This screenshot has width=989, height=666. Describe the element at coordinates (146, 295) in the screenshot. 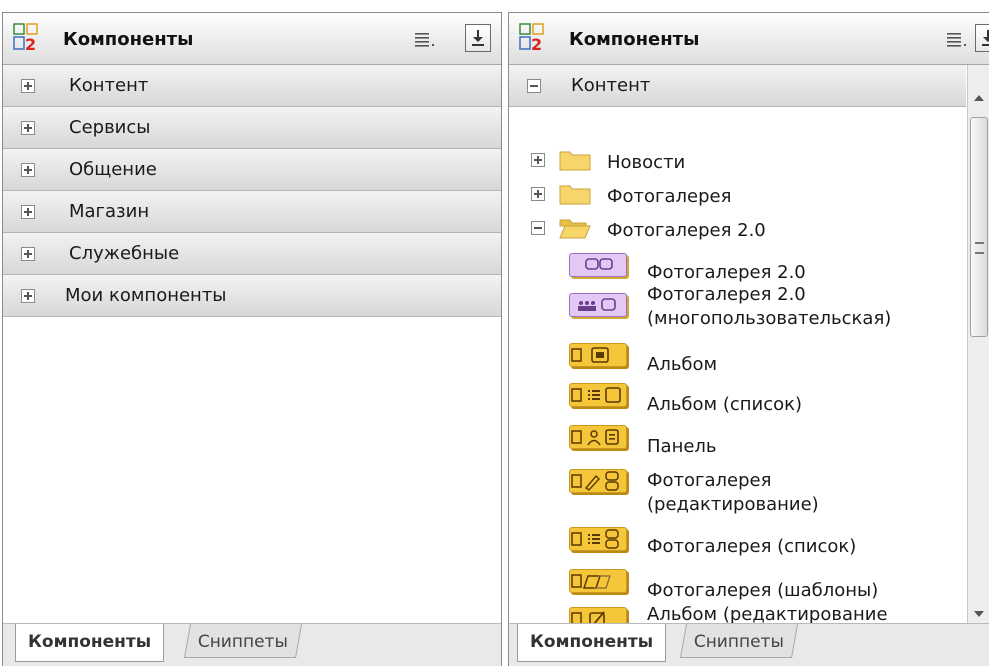

I see `accordion-label: Мои компоненты` at that location.